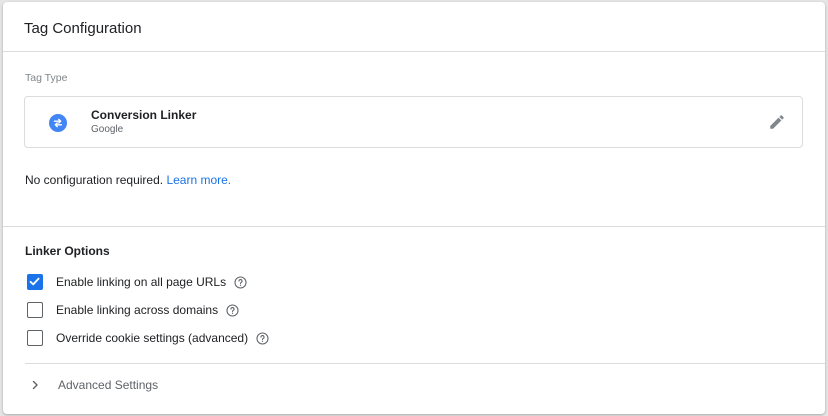 The height and width of the screenshot is (416, 828). I want to click on section-divider, so click(414, 226).